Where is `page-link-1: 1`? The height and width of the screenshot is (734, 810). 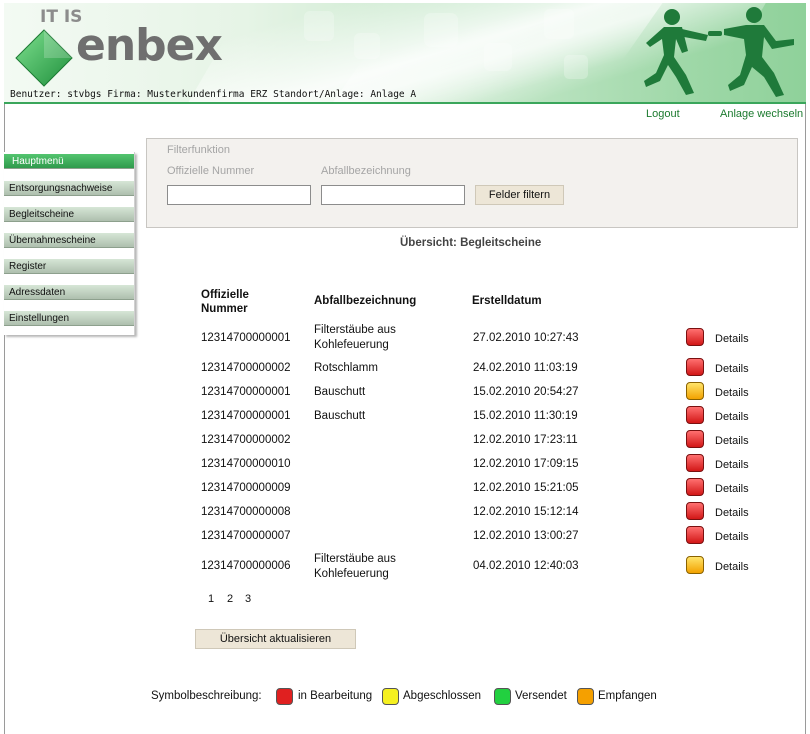
page-link-1: 1 is located at coordinates (211, 599).